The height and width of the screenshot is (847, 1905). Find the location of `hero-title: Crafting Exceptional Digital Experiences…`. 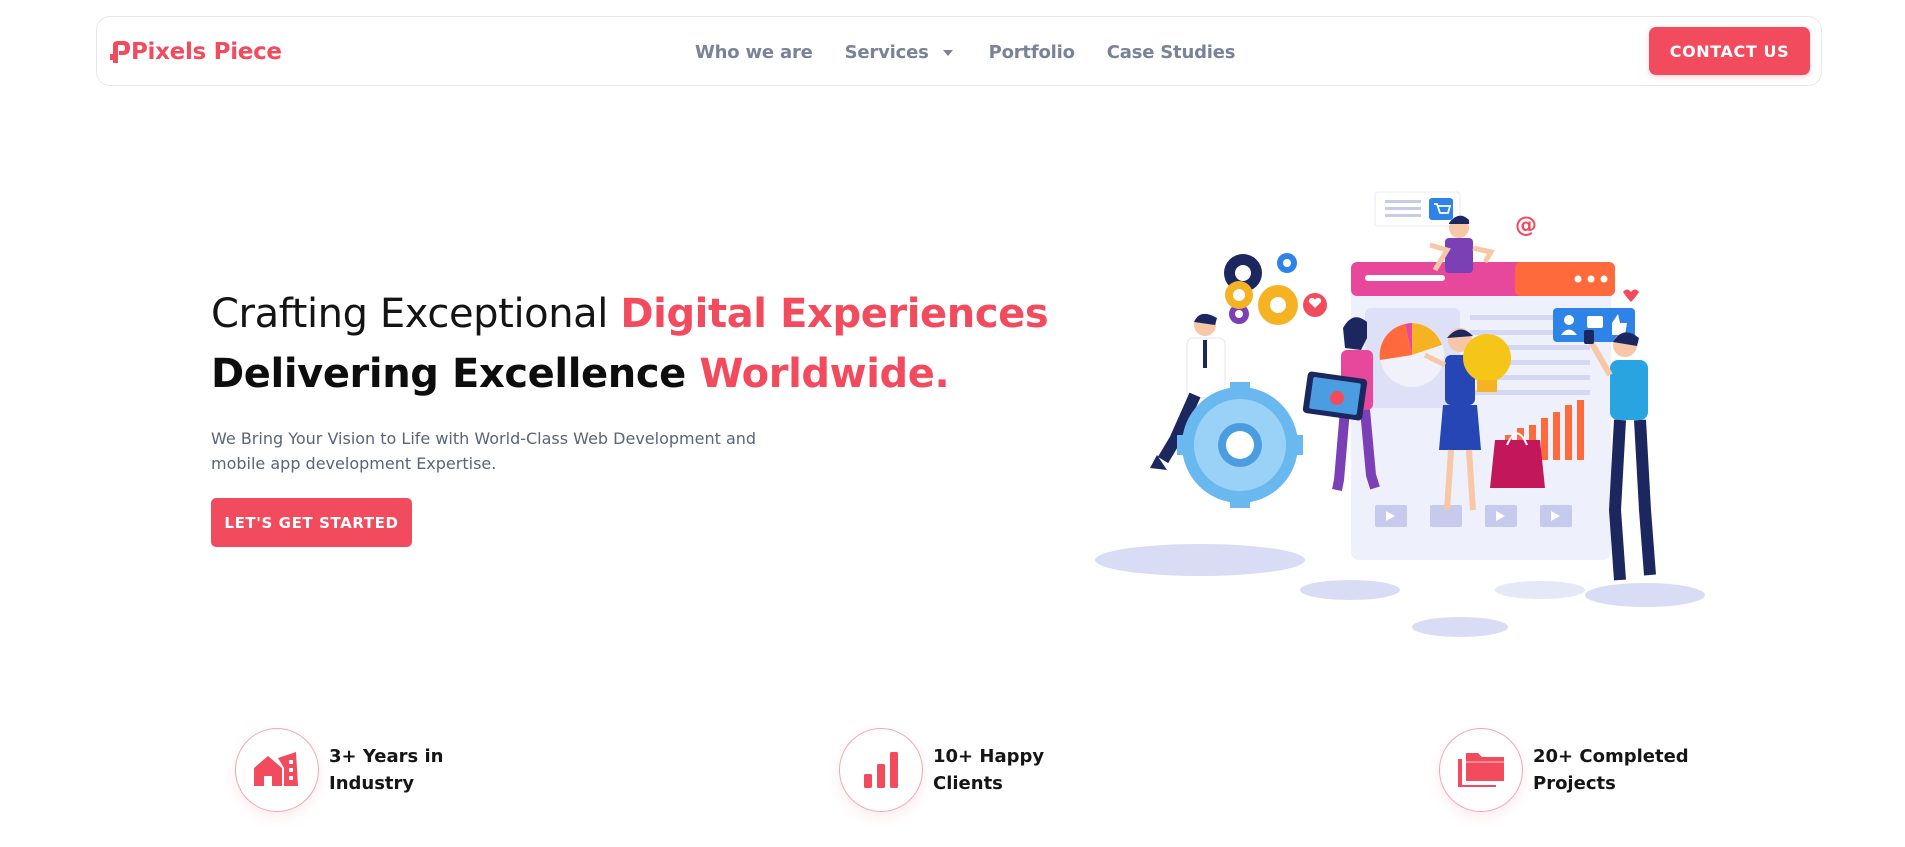

hero-title: Crafting Exceptional Digital Experiences… is located at coordinates (641, 344).